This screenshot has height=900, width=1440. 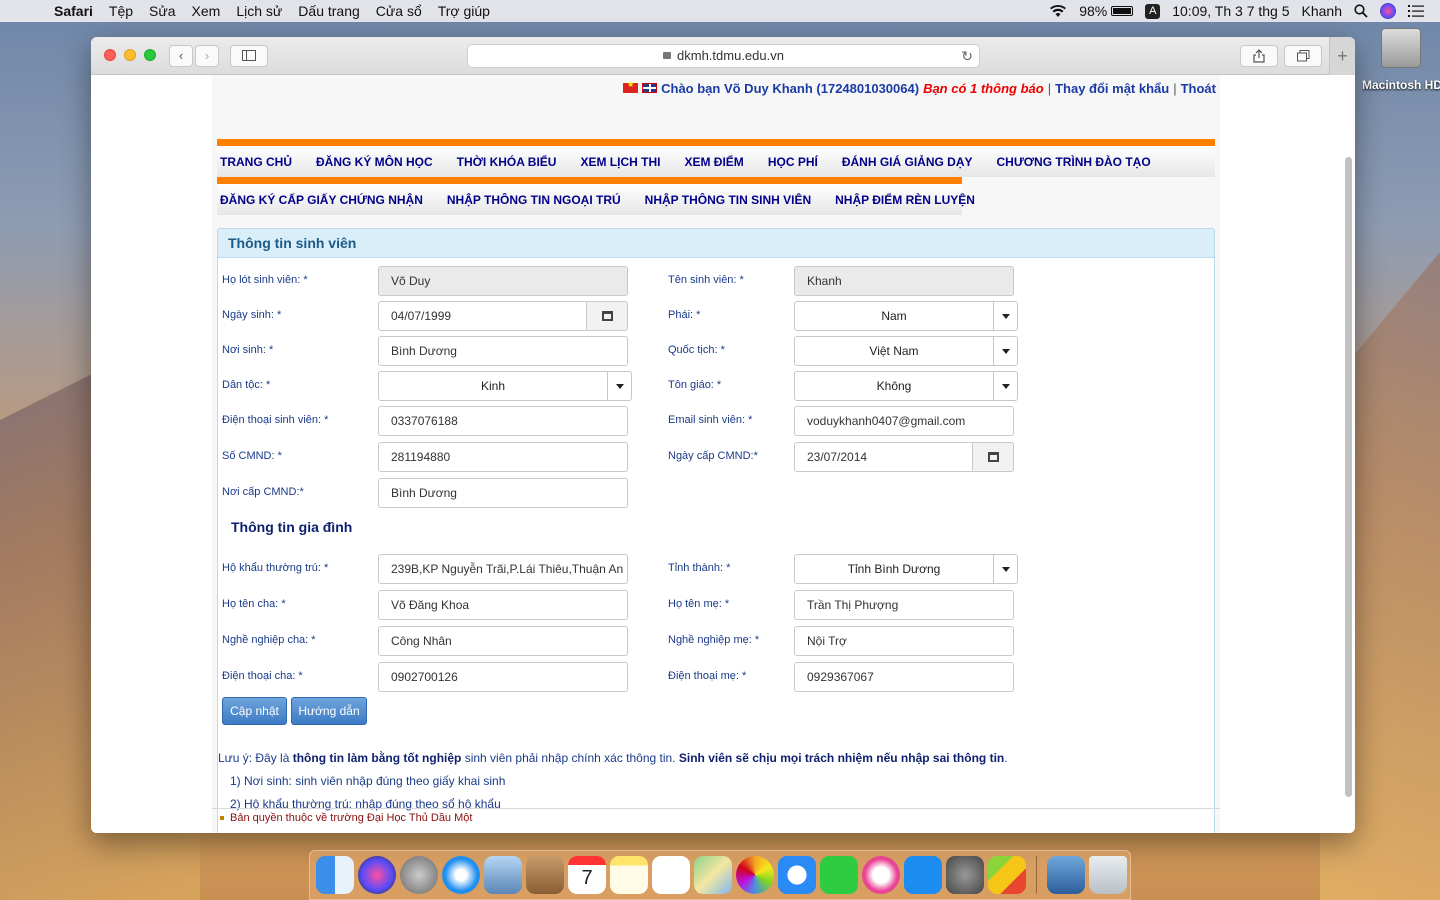 What do you see at coordinates (923, 875) in the screenshot?
I see `app-store-icon` at bounding box center [923, 875].